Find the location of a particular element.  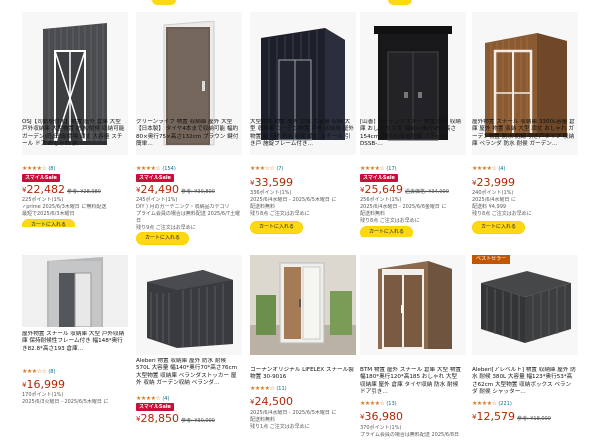

rating-stars: ★★★★☆ (17) is located at coordinates (378, 169).